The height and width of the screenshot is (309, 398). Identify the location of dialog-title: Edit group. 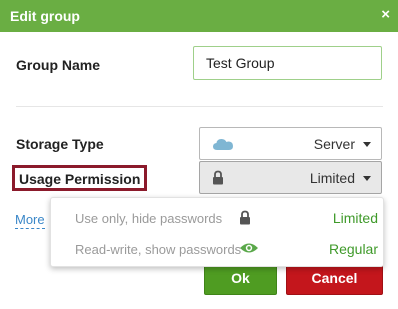
(45, 16).